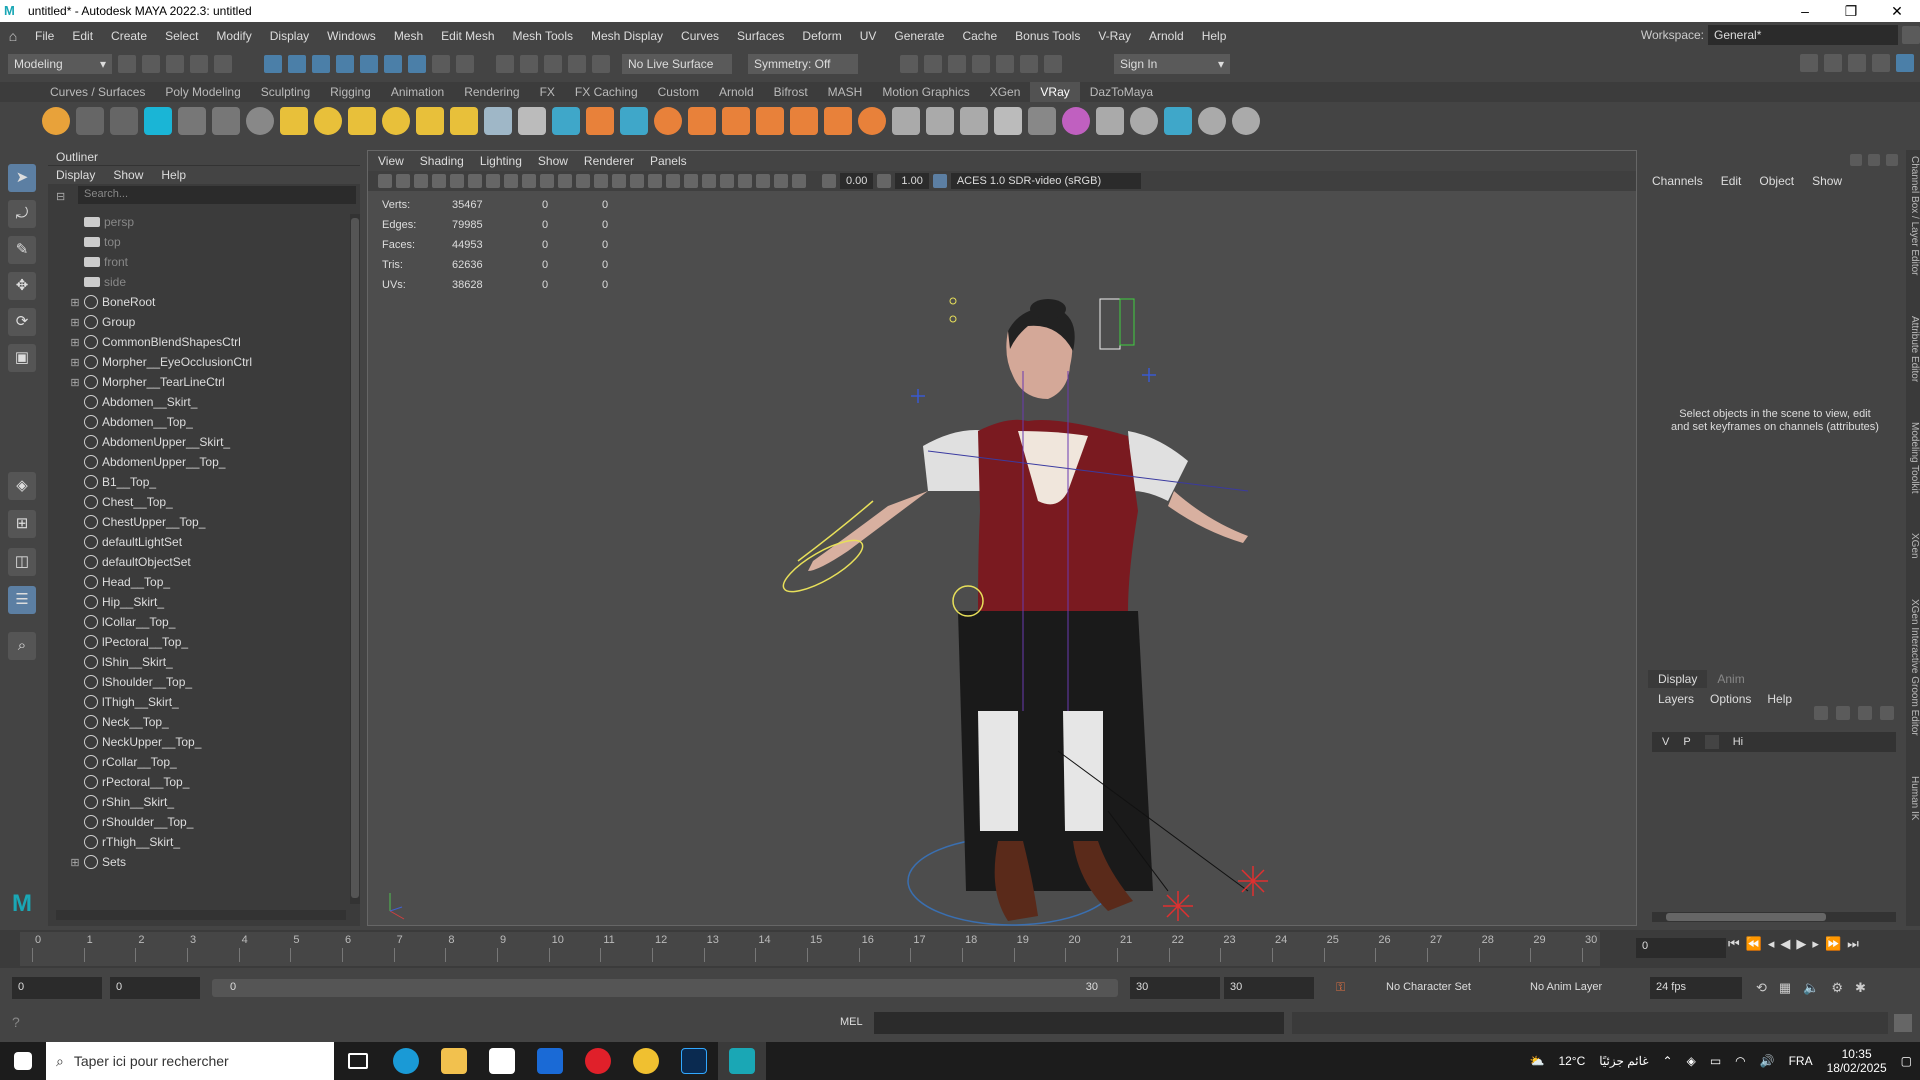 The width and height of the screenshot is (1920, 1080). I want to click on render-current-icon, so click(933, 64).